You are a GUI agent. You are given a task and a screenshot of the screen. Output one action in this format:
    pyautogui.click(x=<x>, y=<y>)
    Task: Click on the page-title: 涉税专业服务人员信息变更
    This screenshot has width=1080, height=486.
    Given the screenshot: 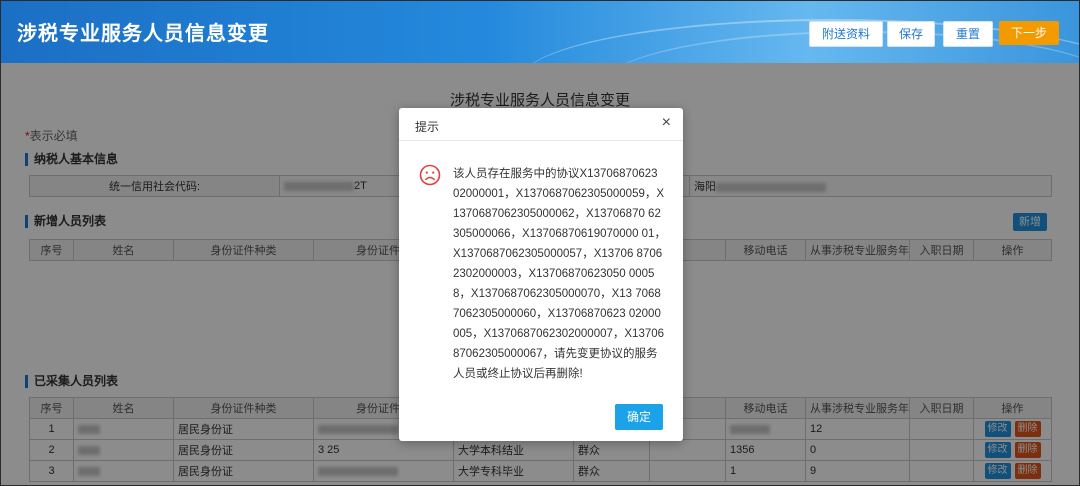 What is the action you would take?
    pyautogui.click(x=143, y=34)
    